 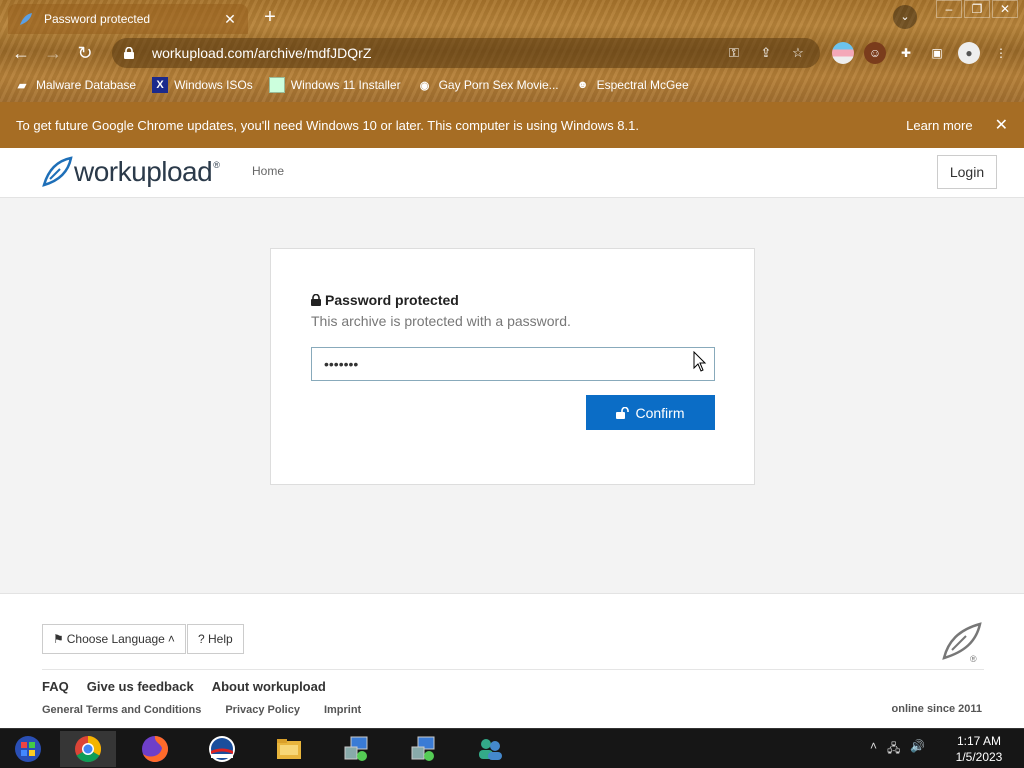 What do you see at coordinates (121, 710) in the screenshot?
I see `terms-link: General Terms and Conditions` at bounding box center [121, 710].